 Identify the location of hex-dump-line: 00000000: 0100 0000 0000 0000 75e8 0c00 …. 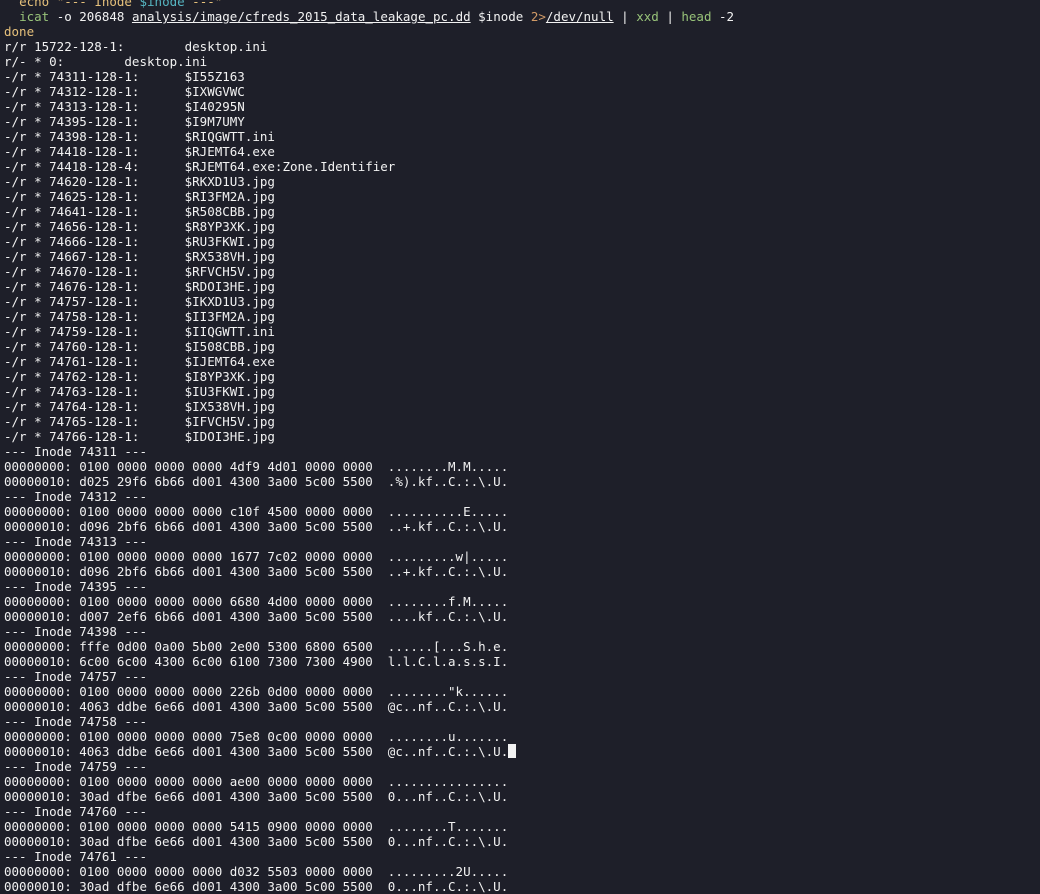
(256, 736).